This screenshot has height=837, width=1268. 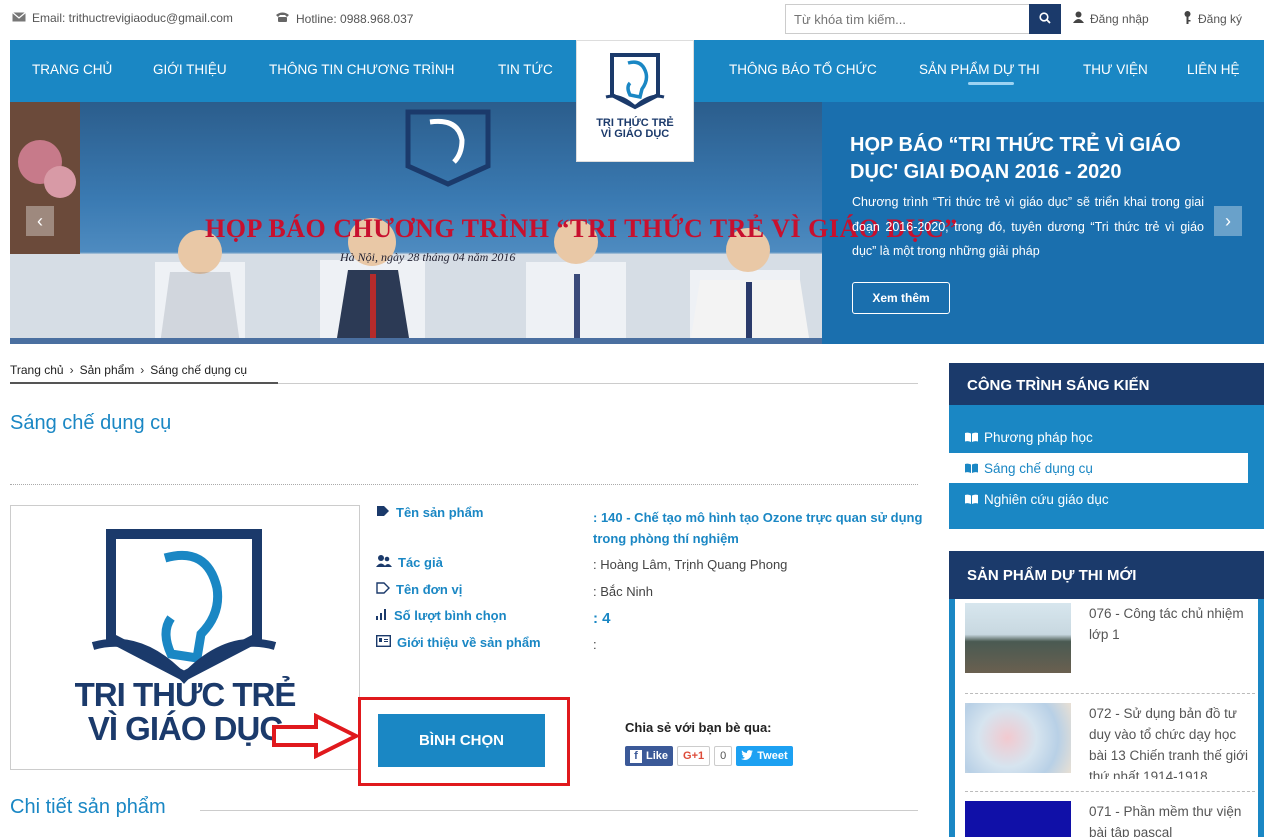 I want to click on category-learning-methods: Phương pháp học, so click(x=1098, y=437).